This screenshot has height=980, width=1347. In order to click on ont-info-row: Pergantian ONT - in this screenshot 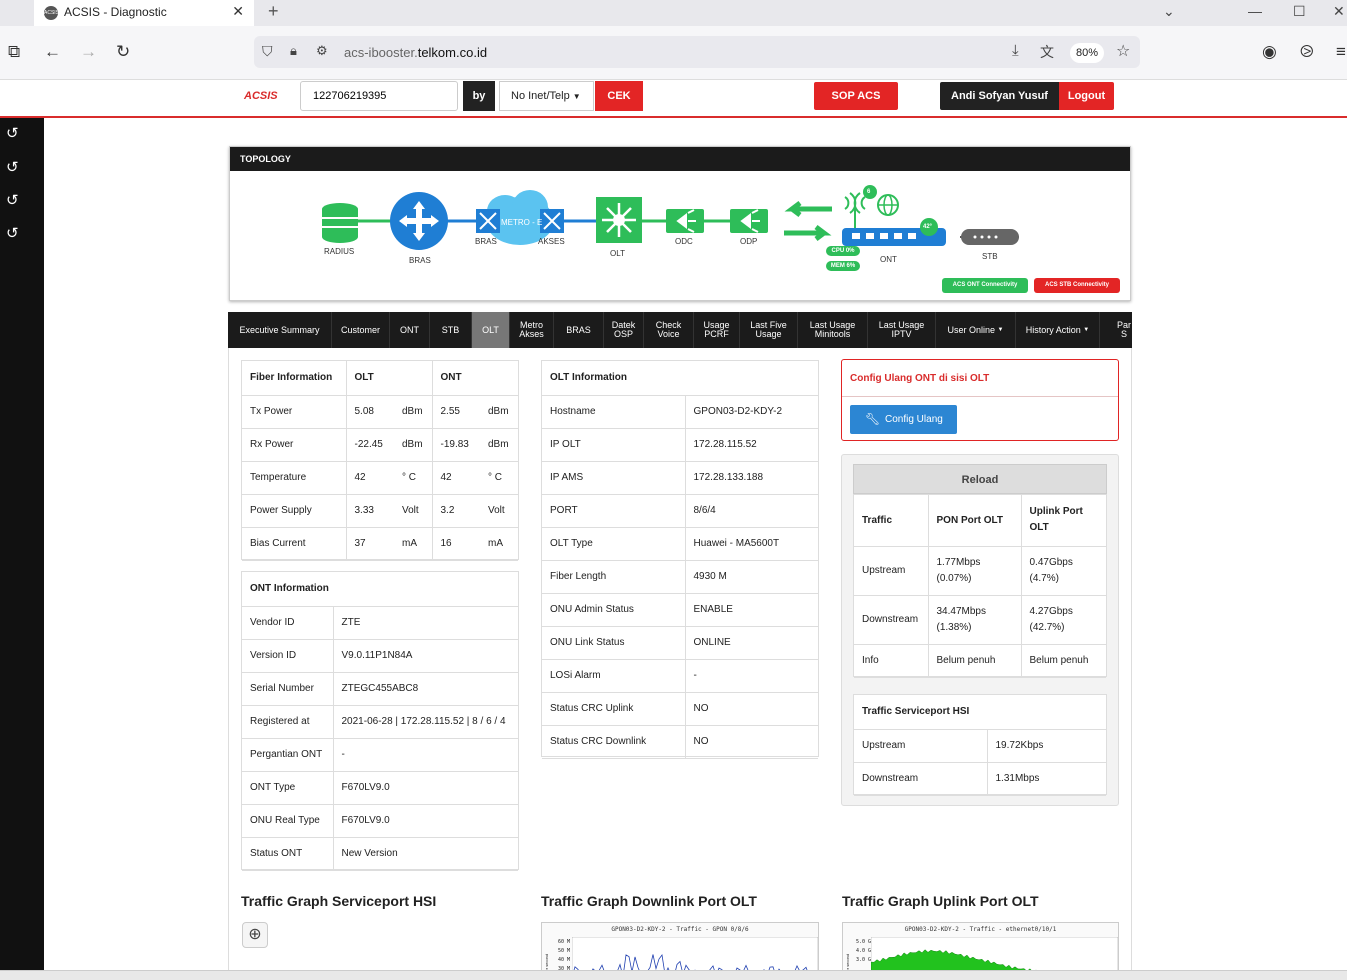, I will do `click(380, 755)`.